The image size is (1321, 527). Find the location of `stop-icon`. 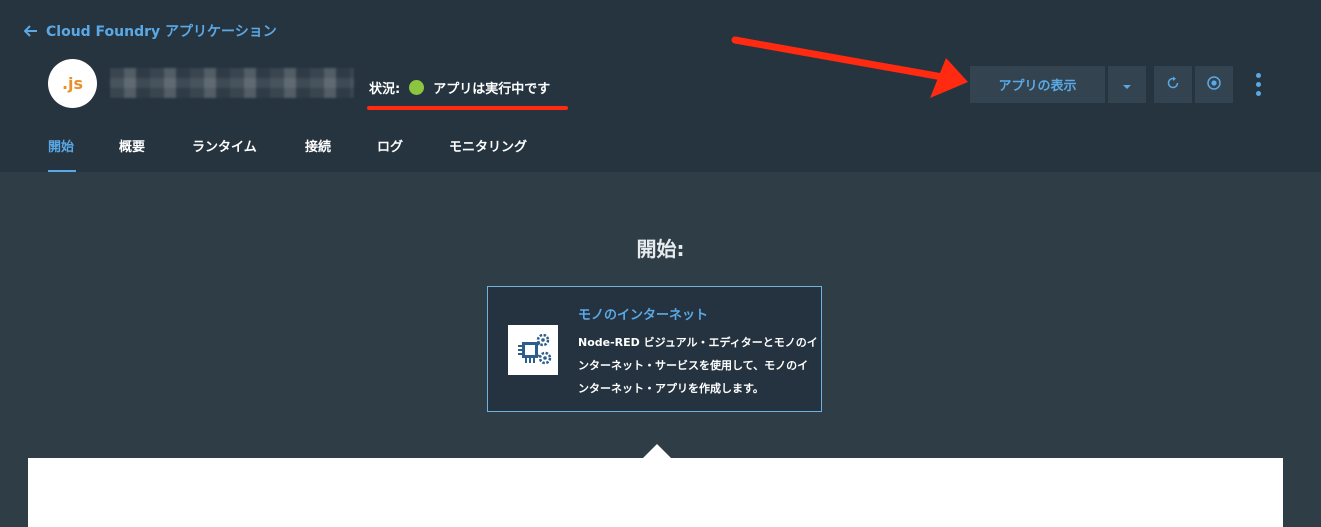

stop-icon is located at coordinates (1214, 84).